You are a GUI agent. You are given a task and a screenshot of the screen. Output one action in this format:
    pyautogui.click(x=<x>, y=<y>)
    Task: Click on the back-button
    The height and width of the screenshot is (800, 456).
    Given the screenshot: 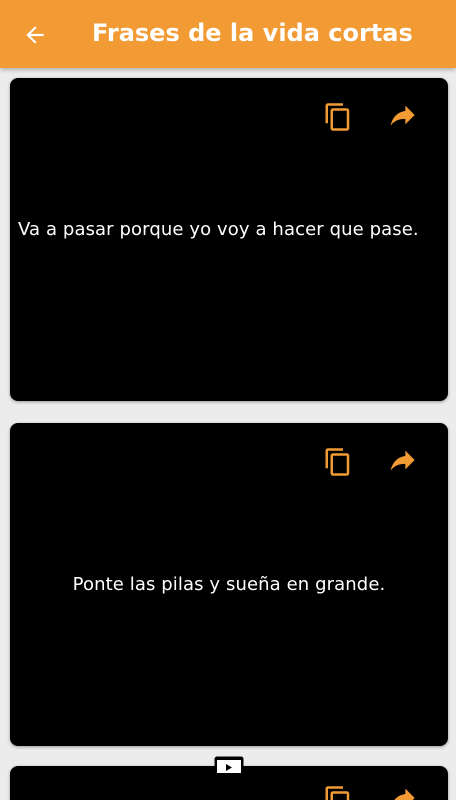 What is the action you would take?
    pyautogui.click(x=35, y=35)
    